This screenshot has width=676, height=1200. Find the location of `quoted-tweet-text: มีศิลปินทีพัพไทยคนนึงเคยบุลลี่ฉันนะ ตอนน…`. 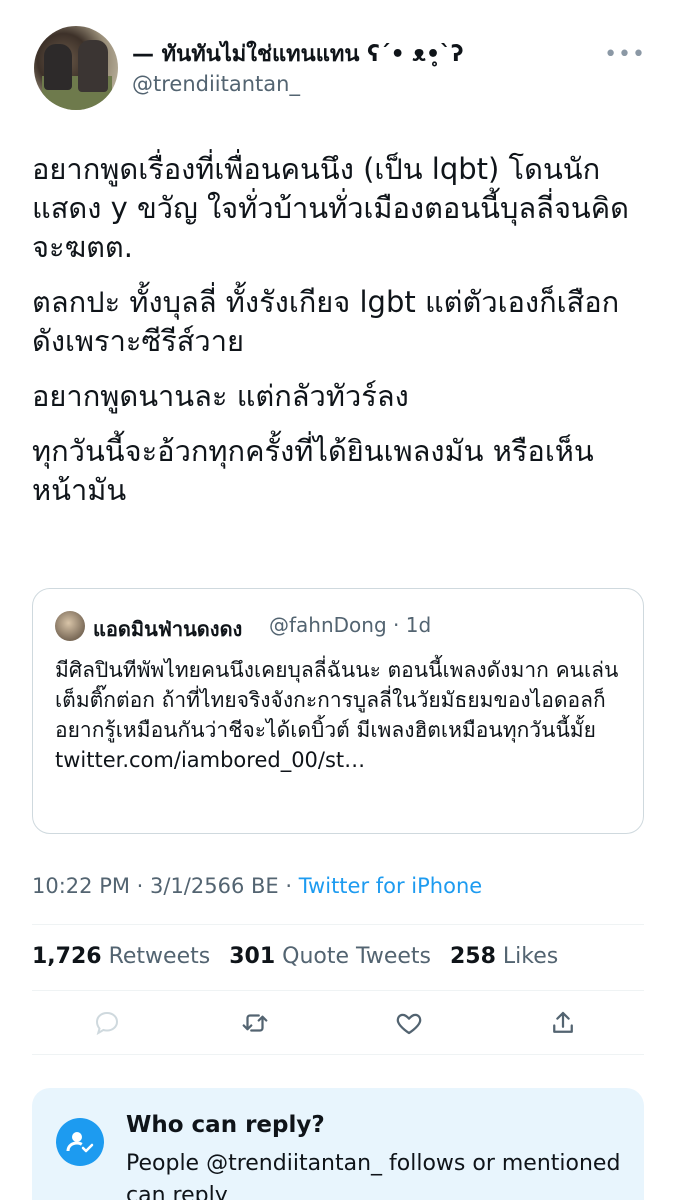

quoted-tweet-text: มีศิลปินทีพัพไทยคนนึงเคยบุลลี่ฉันนะ ตอนน… is located at coordinates (337, 715).